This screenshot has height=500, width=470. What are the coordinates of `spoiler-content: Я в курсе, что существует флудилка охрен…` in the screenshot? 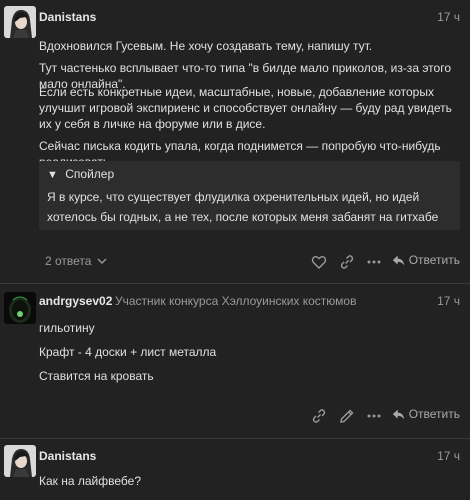 It's located at (243, 207).